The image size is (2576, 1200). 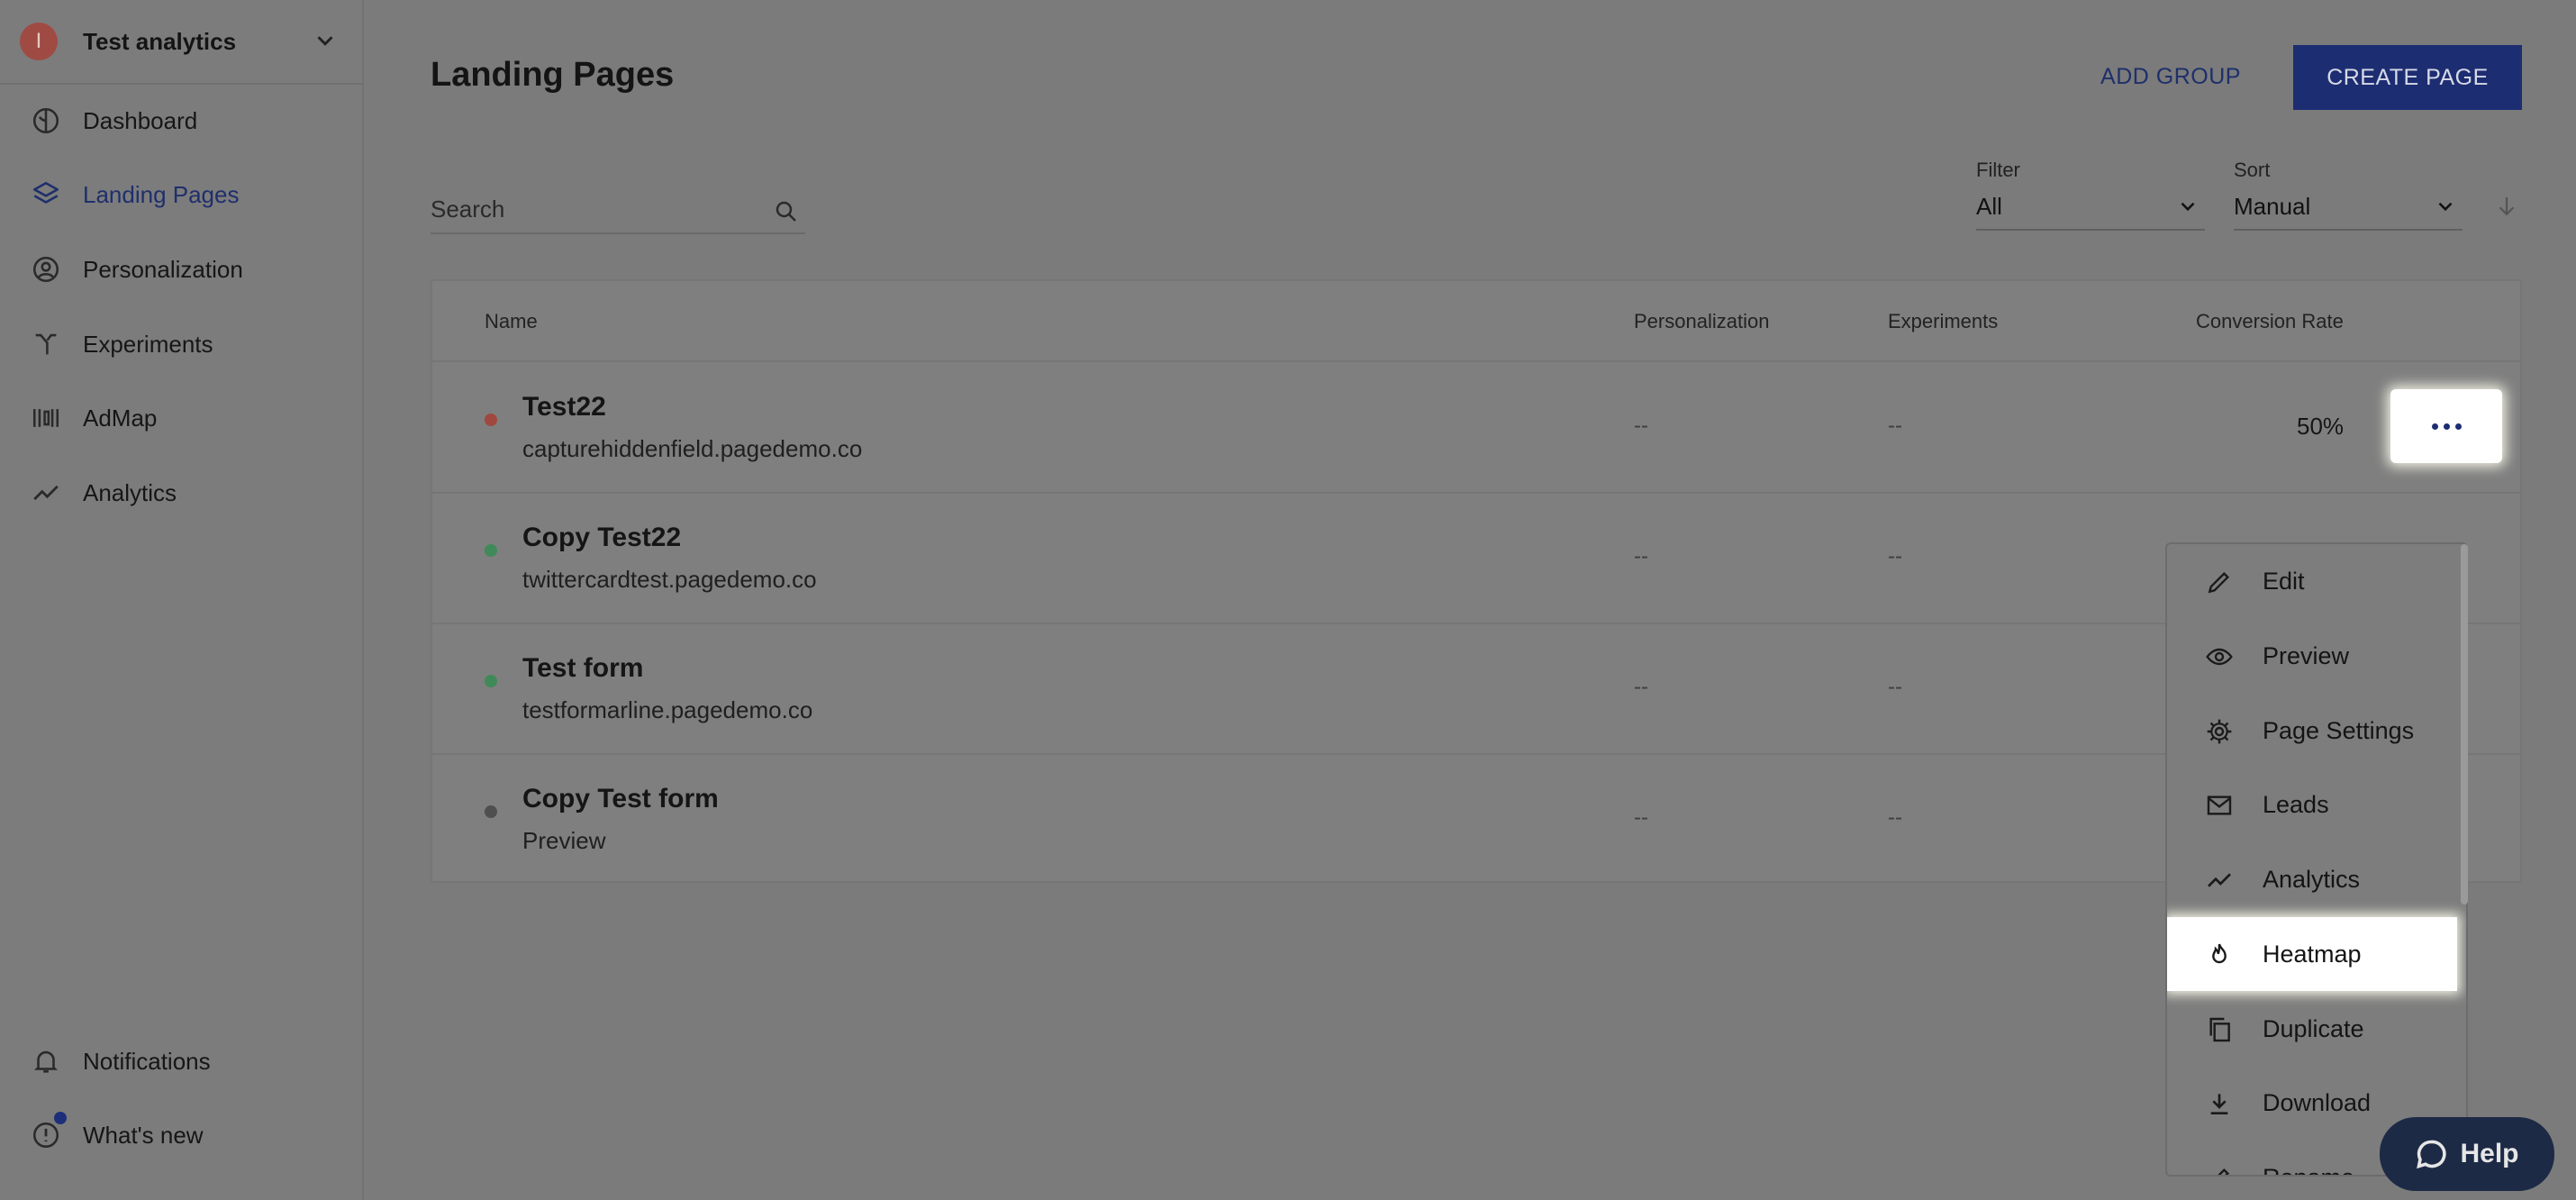 I want to click on menu-item-leads: Leads, so click(x=2312, y=805).